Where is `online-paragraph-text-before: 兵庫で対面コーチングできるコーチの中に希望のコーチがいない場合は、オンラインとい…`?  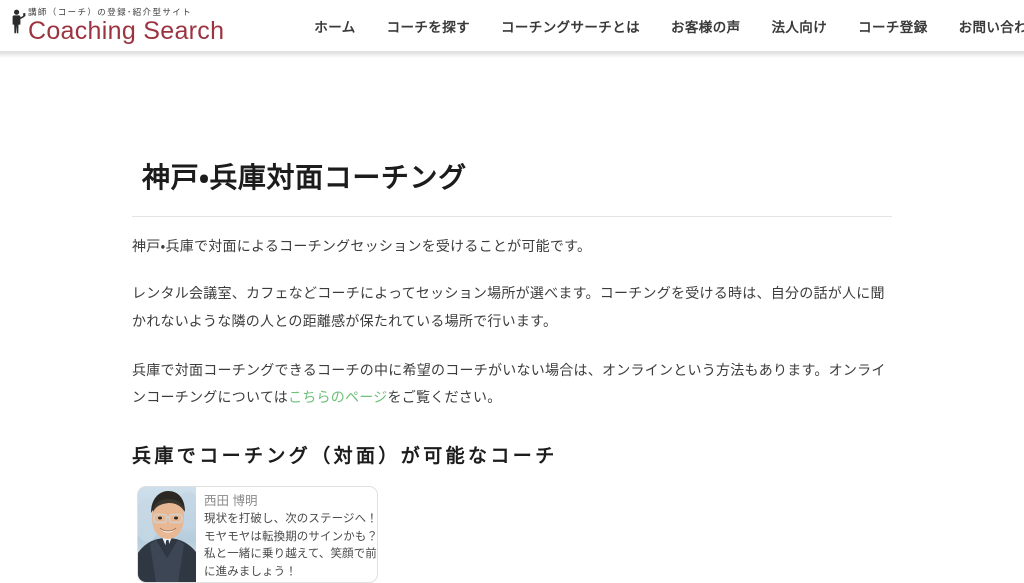
online-paragraph-text-before: 兵庫で対面コーチングできるコーチの中に希望のコーチがいない場合は、オンラインとい… is located at coordinates (509, 383).